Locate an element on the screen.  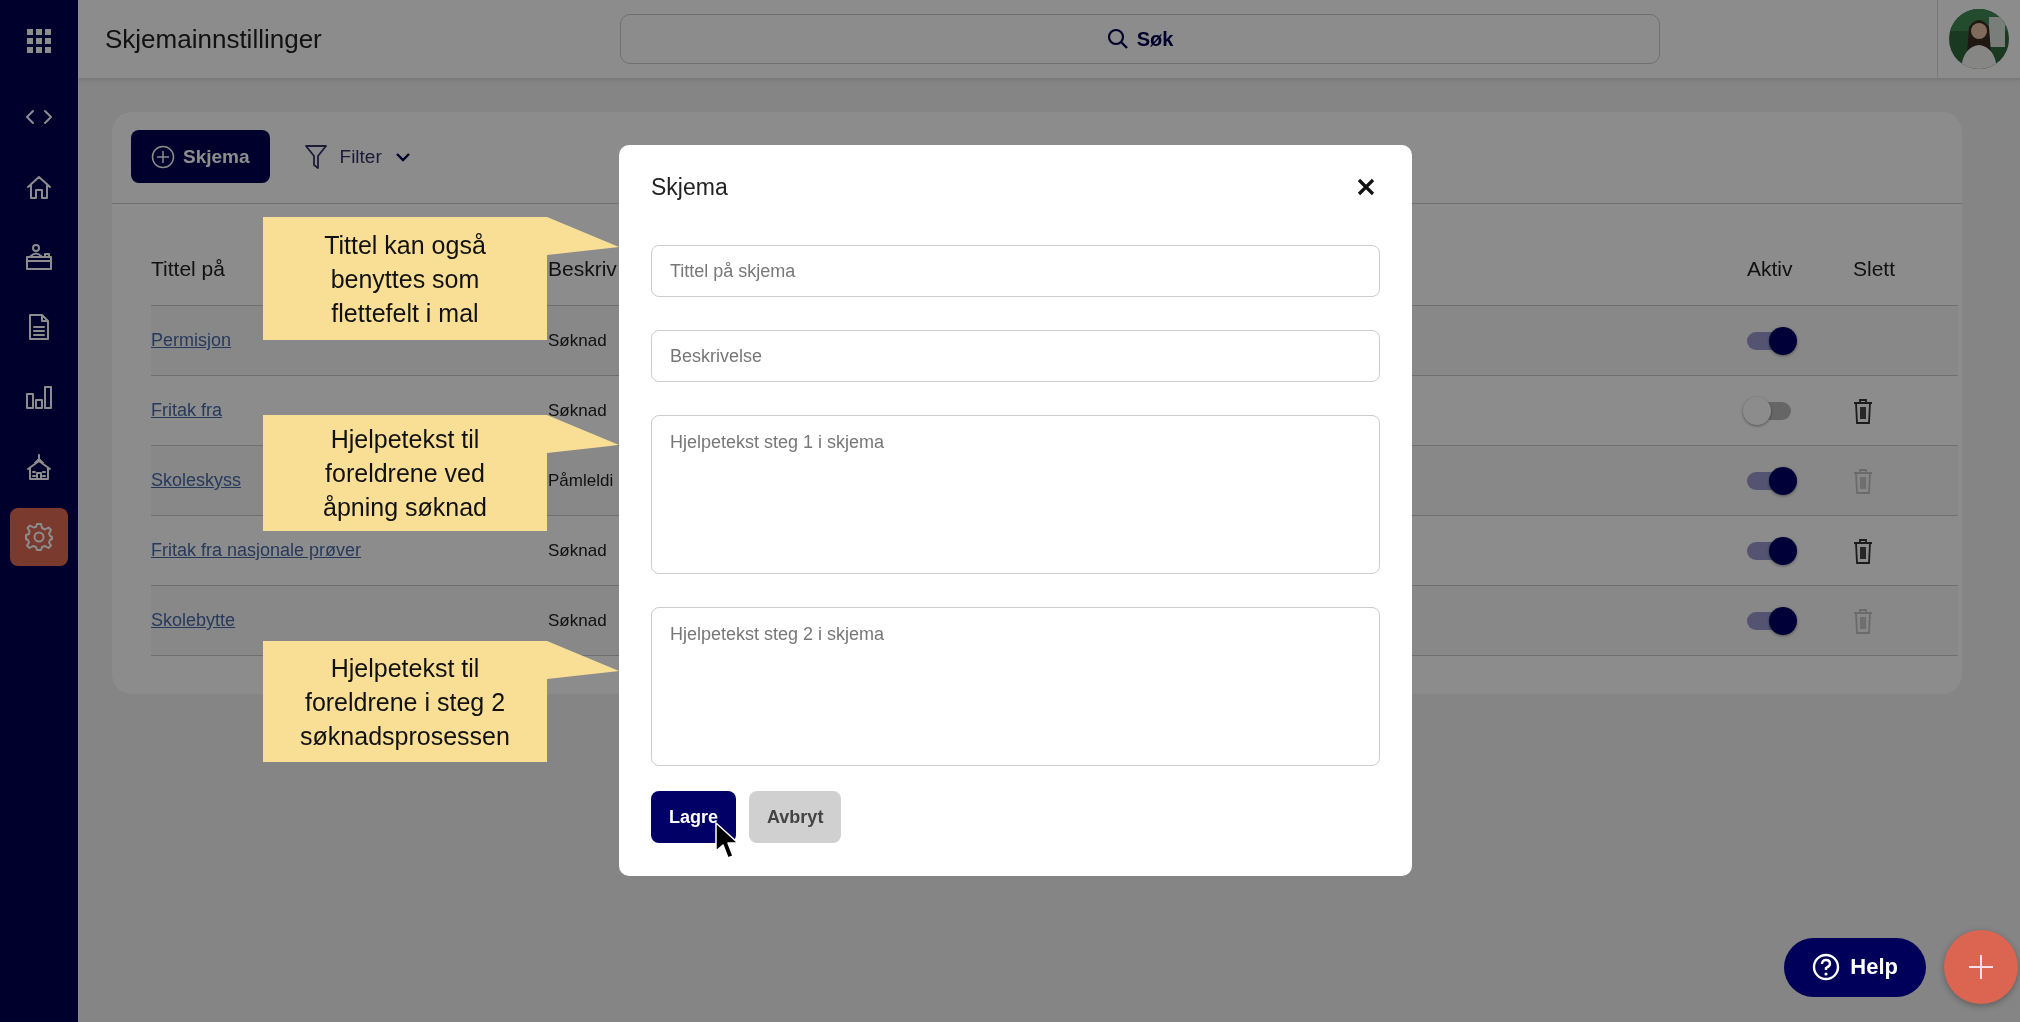
modal-title: Skjema is located at coordinates (689, 187).